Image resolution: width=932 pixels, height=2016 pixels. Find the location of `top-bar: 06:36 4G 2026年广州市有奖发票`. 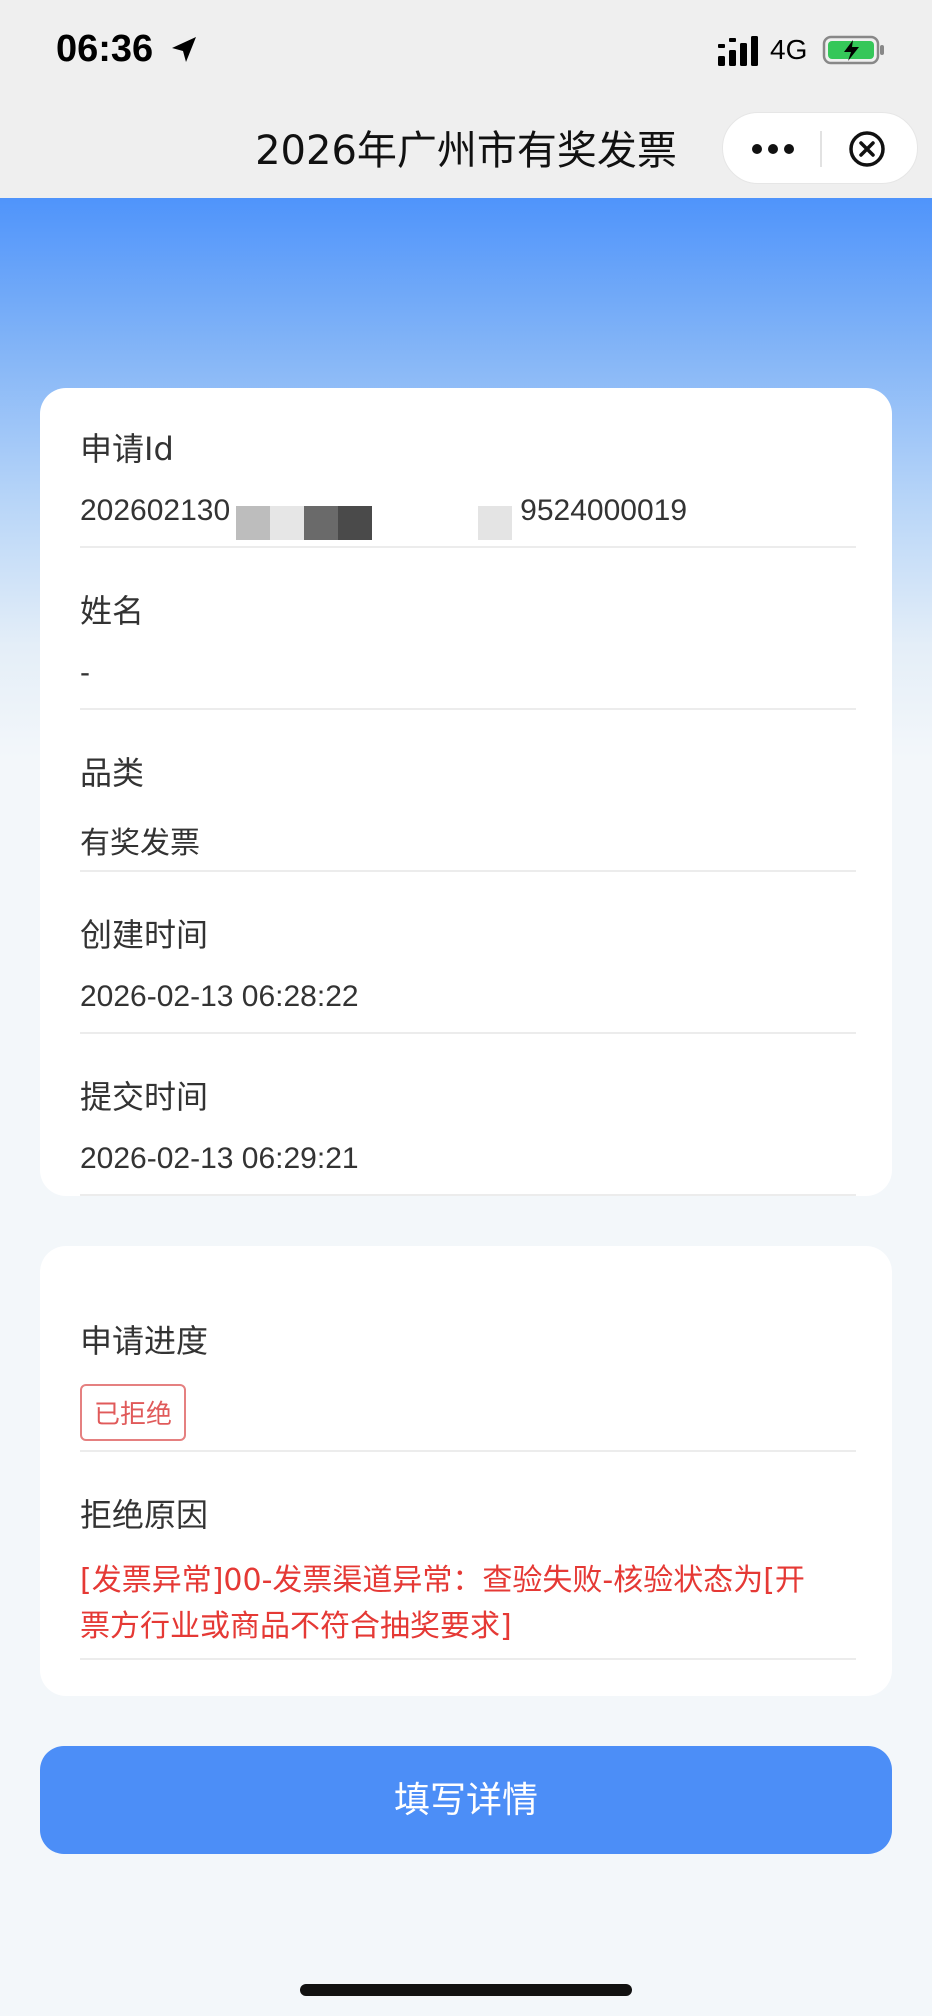

top-bar: 06:36 4G 2026年广州市有奖发票 is located at coordinates (466, 99).